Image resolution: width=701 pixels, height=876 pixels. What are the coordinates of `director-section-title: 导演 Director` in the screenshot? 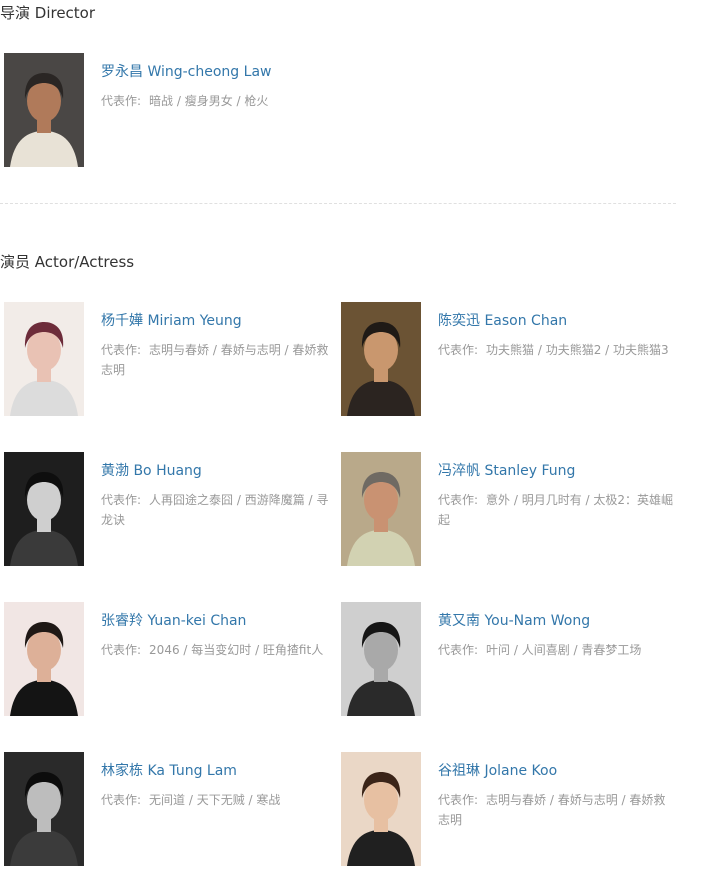 It's located at (48, 13).